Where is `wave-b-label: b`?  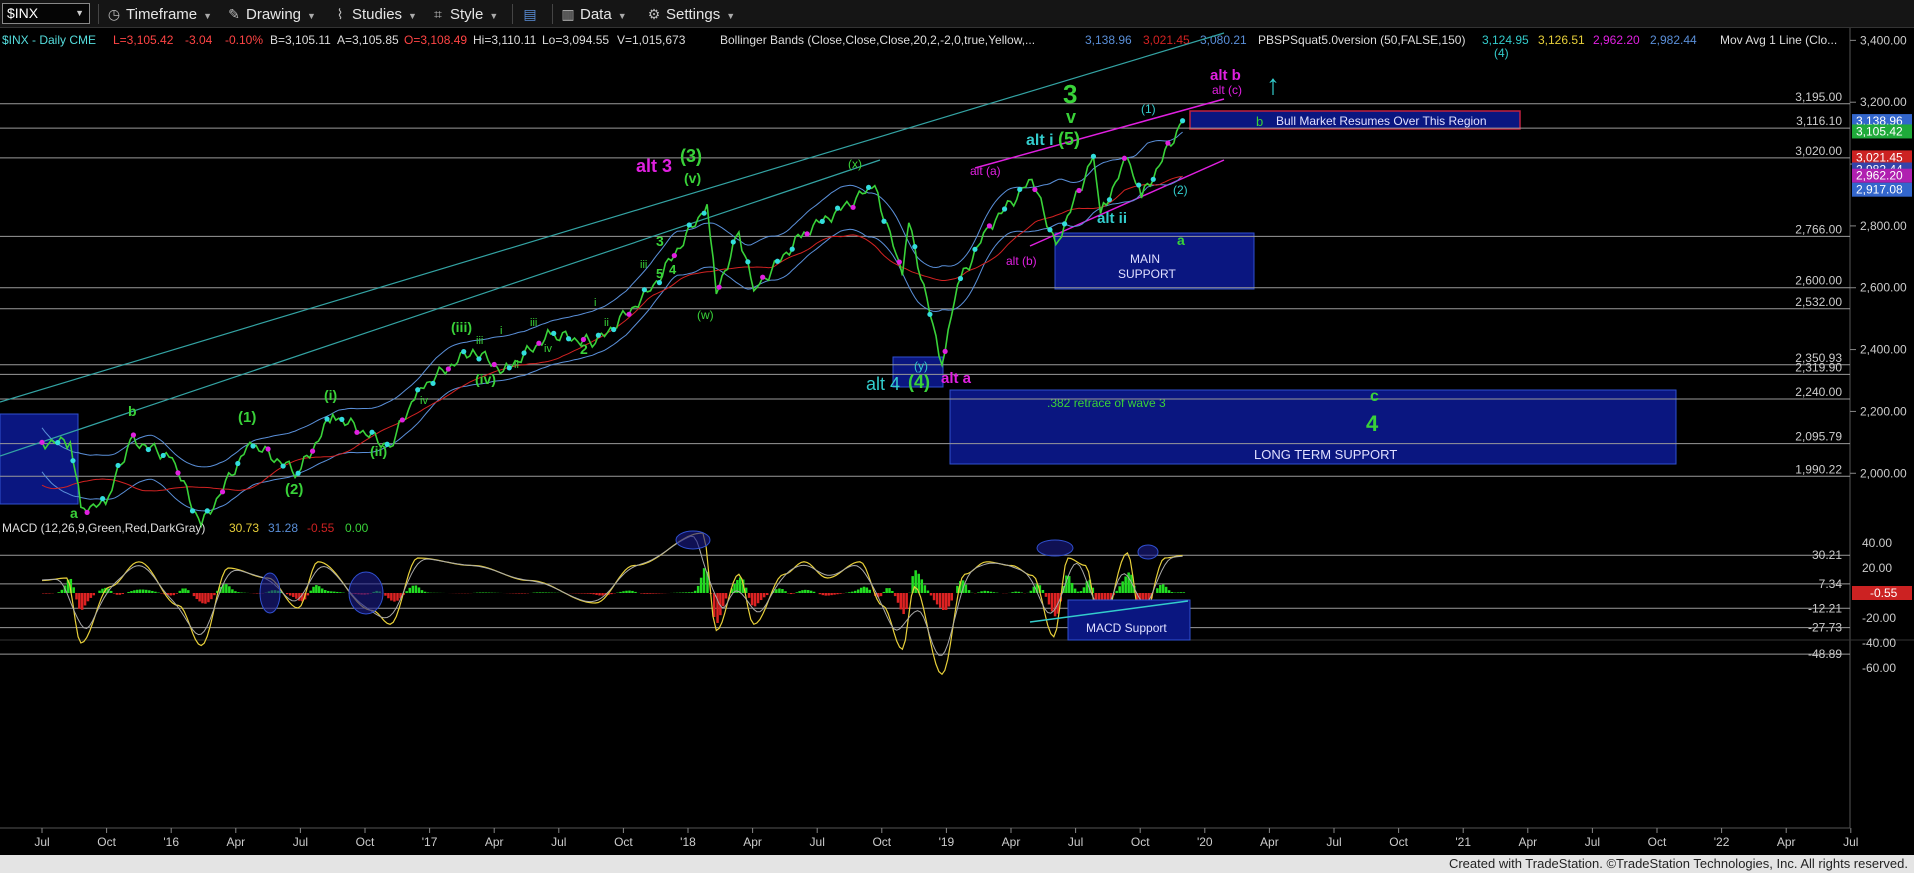
wave-b-label: b is located at coordinates (1259, 121).